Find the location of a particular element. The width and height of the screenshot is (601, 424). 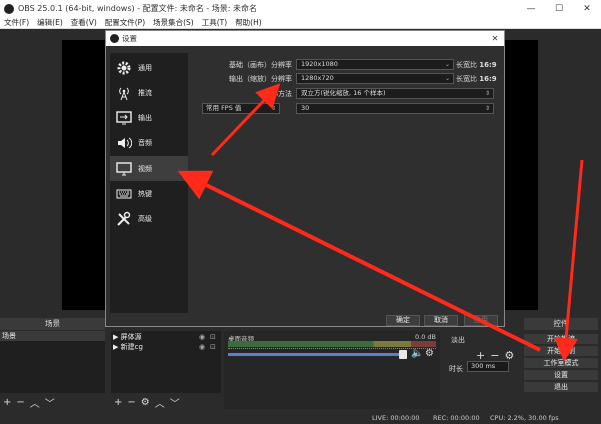

live-status: LIVE: 00:00:00 is located at coordinates (396, 418).